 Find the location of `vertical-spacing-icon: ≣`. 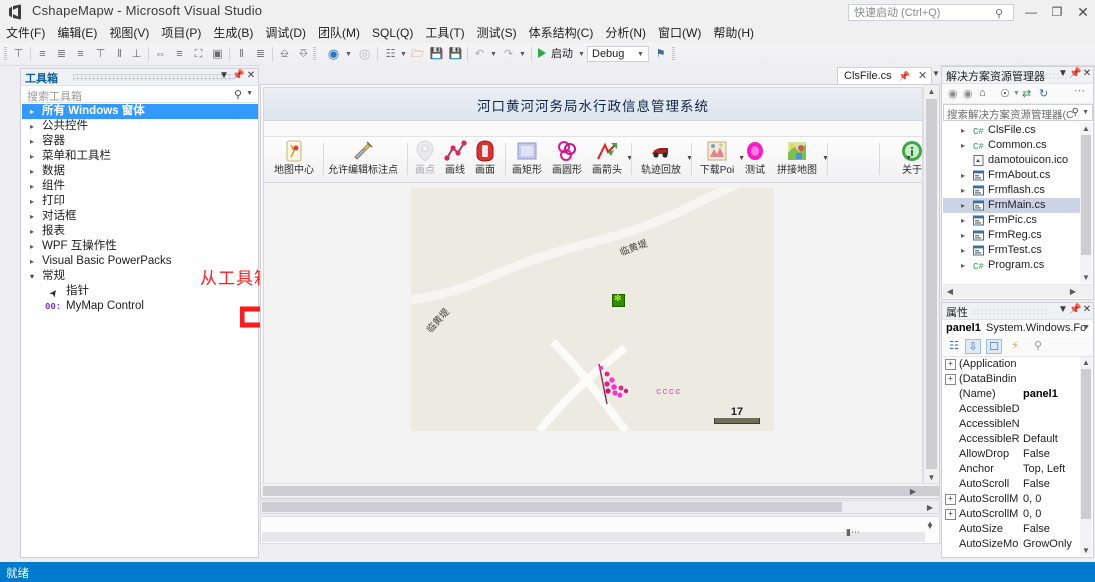

vertical-spacing-icon: ≣ is located at coordinates (260, 54).